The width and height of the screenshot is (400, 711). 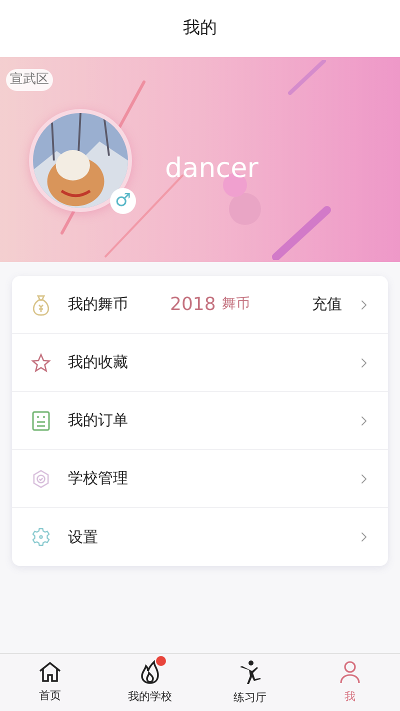 What do you see at coordinates (350, 672) in the screenshot?
I see `person-icon` at bounding box center [350, 672].